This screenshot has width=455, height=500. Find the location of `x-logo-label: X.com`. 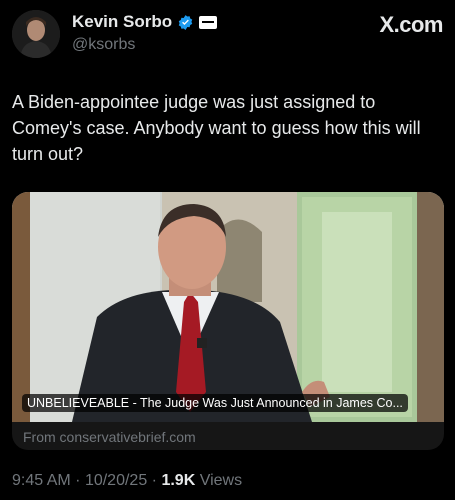

x-logo-label: X.com is located at coordinates (411, 24).